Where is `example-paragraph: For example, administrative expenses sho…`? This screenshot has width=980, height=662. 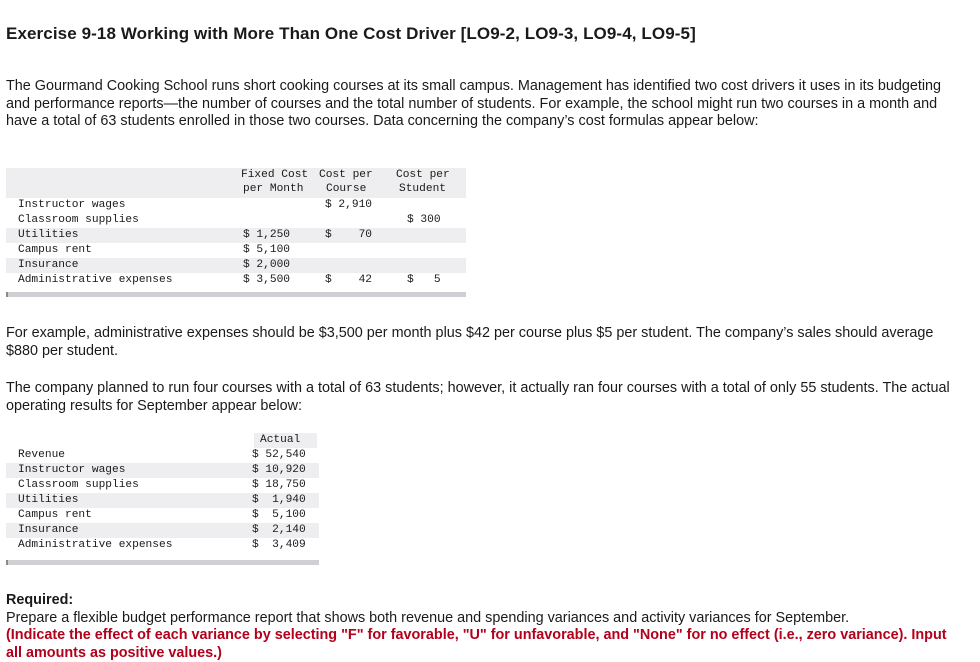
example-paragraph: For example, administrative expenses sho… is located at coordinates (470, 342).